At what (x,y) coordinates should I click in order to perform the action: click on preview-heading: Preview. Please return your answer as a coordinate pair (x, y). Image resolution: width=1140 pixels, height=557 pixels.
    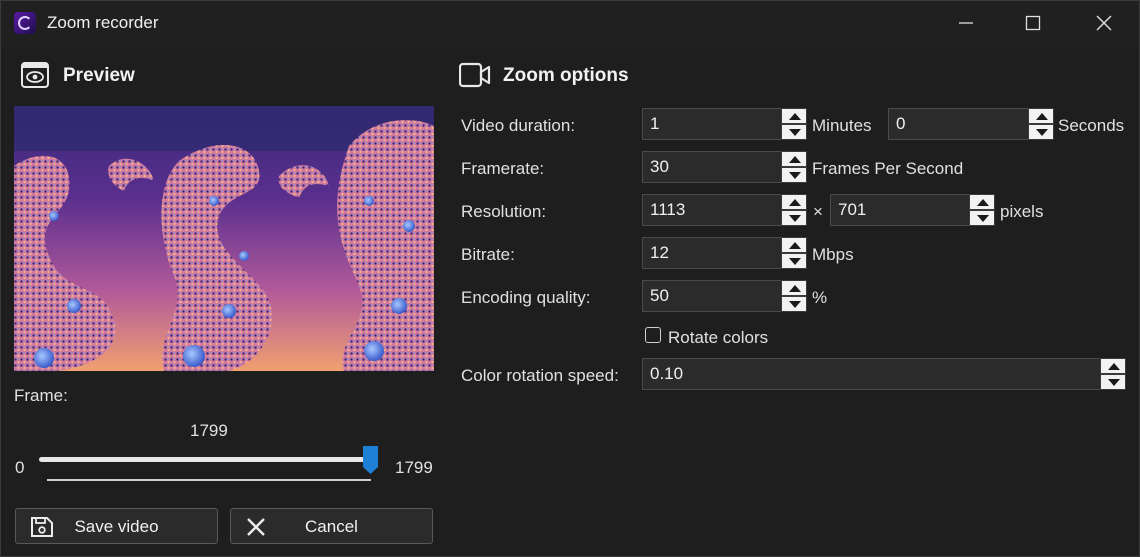
    Looking at the image, I should click on (99, 75).